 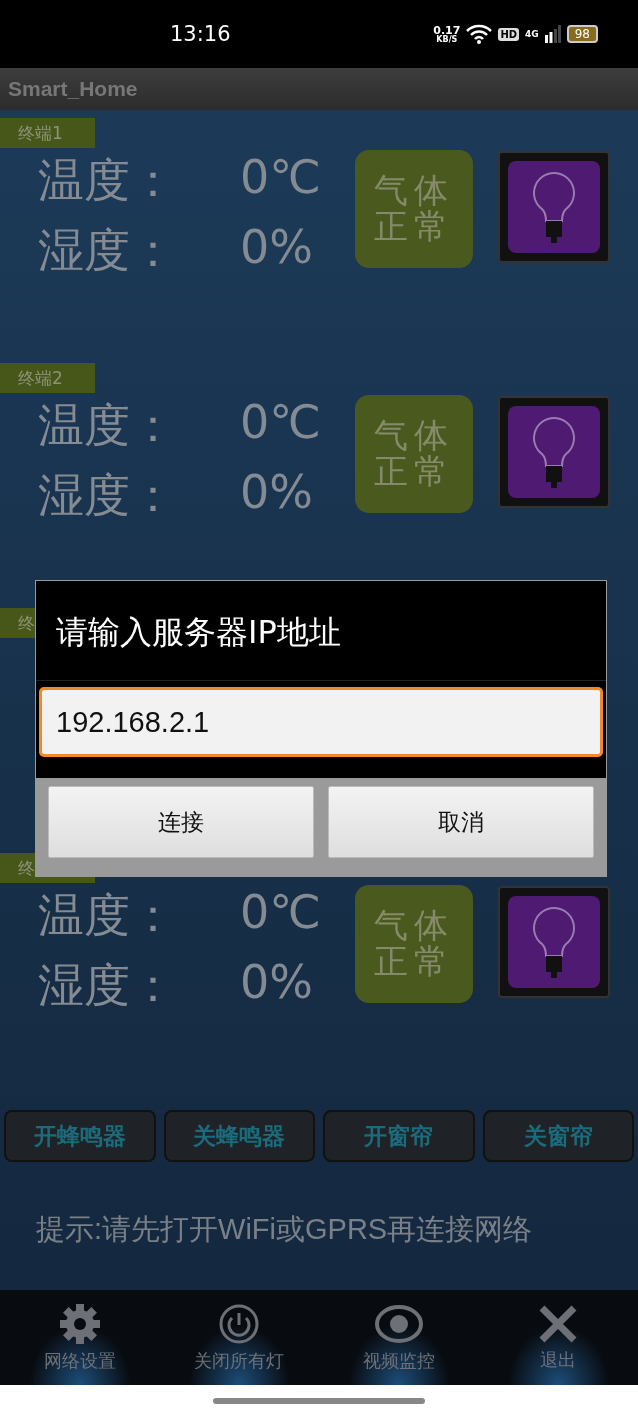 What do you see at coordinates (582, 34) in the screenshot?
I see `battery-level: 98` at bounding box center [582, 34].